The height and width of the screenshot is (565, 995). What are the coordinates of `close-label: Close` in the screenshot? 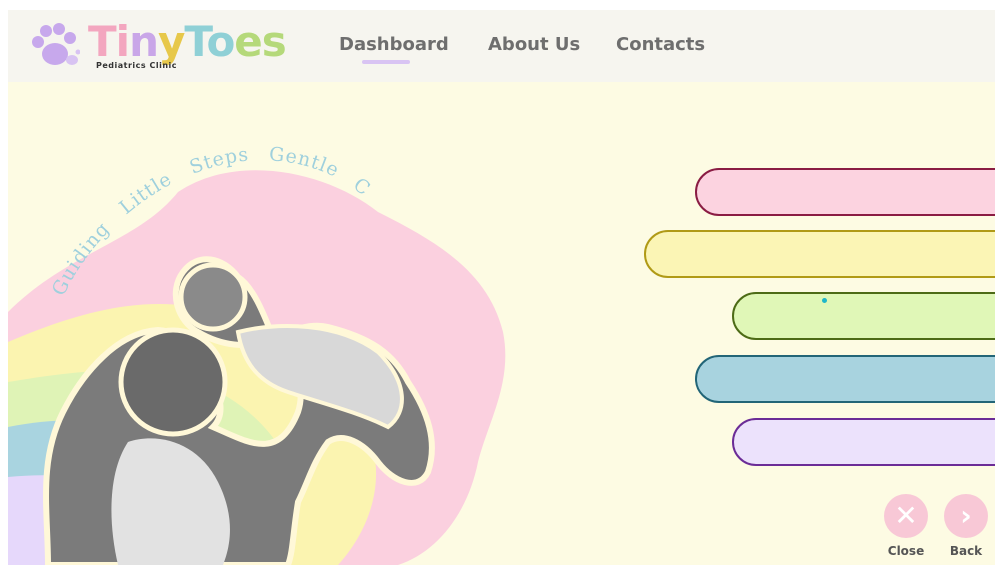 It's located at (906, 551).